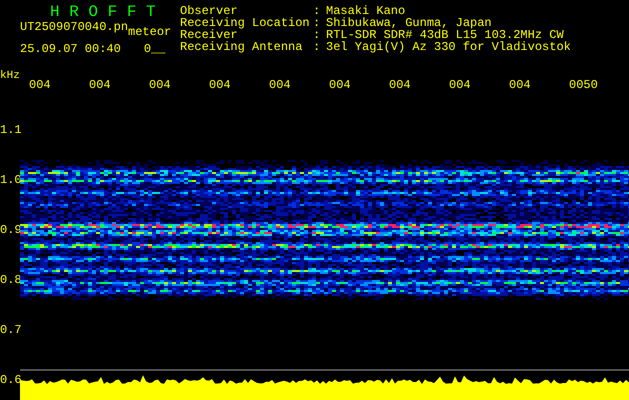  I want to click on info-value: Masaki Kano, so click(366, 11).